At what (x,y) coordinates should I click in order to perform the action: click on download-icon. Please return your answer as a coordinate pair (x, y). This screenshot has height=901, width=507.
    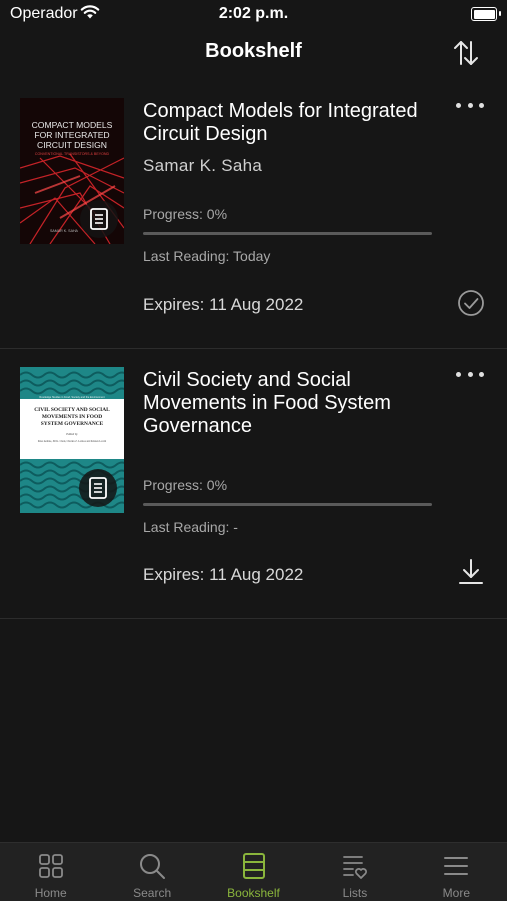
    Looking at the image, I should click on (471, 572).